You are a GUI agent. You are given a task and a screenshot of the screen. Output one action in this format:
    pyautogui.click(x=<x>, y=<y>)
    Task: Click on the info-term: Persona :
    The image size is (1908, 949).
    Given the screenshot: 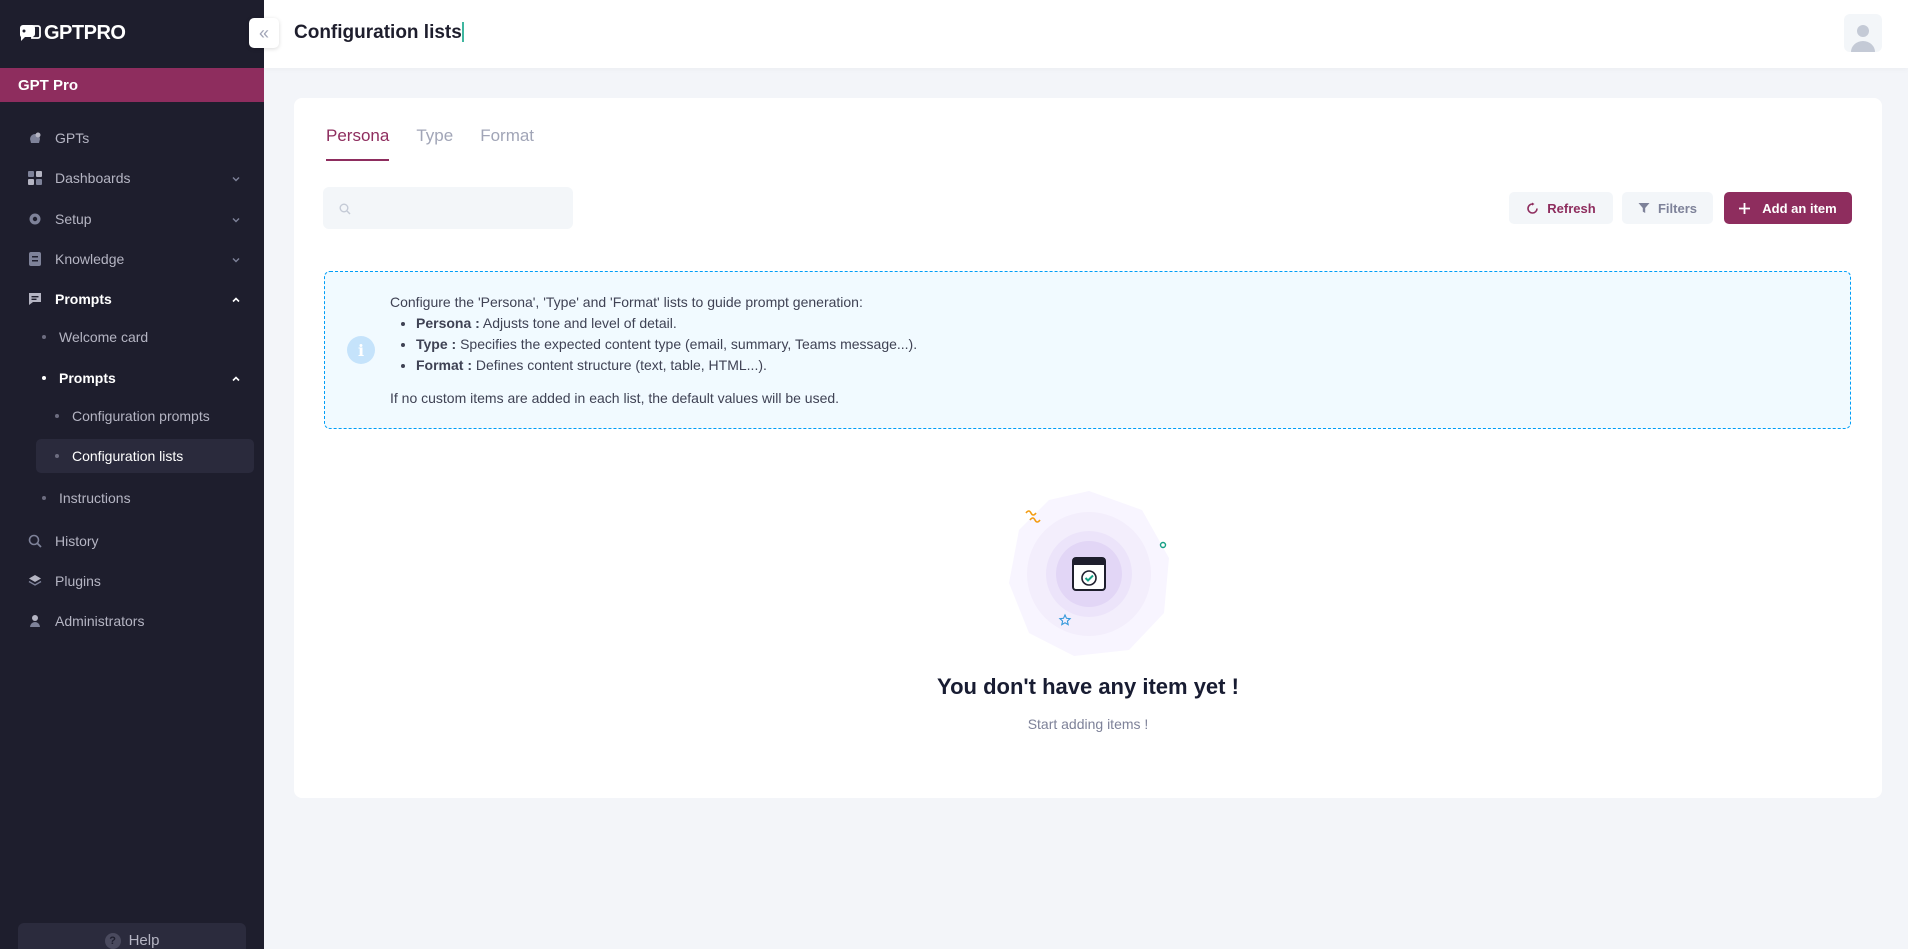 What is the action you would take?
    pyautogui.click(x=448, y=323)
    